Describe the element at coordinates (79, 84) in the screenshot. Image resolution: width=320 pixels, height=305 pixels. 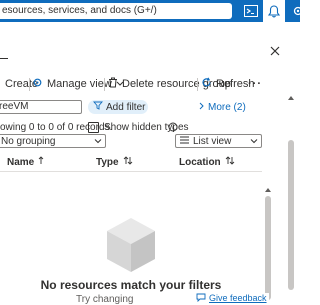
I see `manage-view-label: Manage view` at that location.